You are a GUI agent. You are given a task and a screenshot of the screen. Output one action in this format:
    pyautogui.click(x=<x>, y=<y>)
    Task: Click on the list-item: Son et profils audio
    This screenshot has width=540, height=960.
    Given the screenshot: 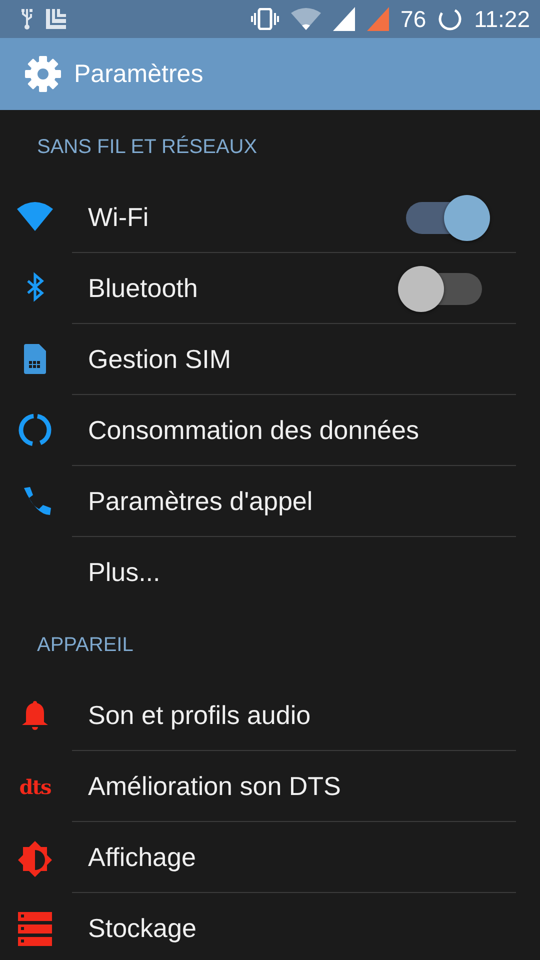 What is the action you would take?
    pyautogui.click(x=258, y=715)
    